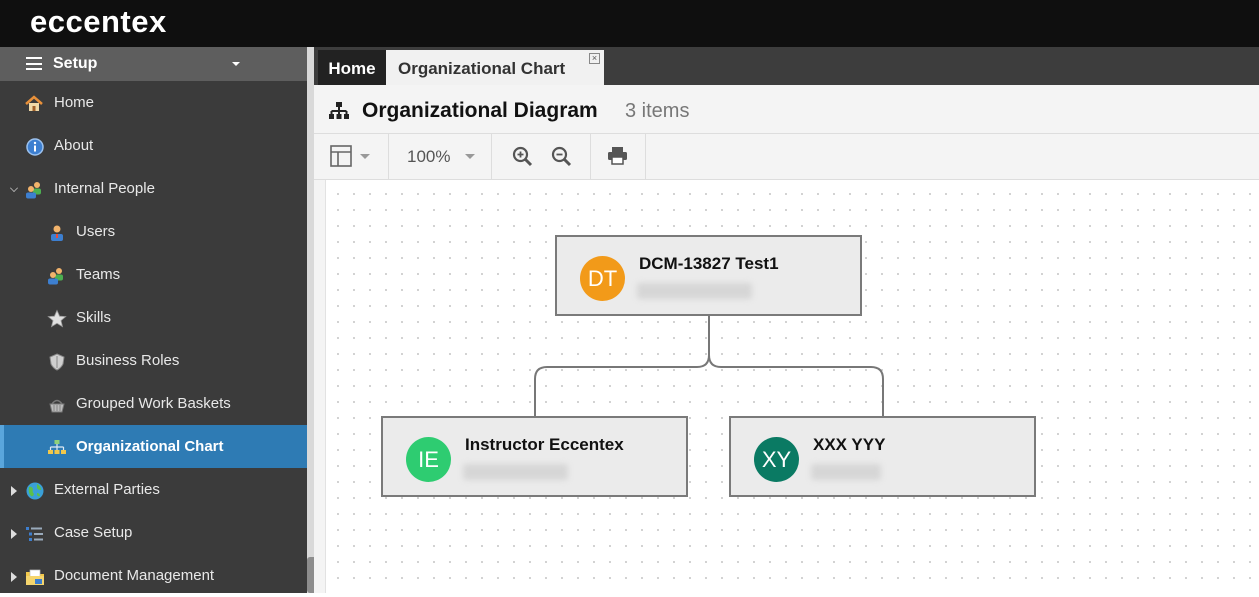 The image size is (1259, 597). Describe the element at coordinates (480, 110) in the screenshot. I see `page-title: Organizational Diagram` at that location.